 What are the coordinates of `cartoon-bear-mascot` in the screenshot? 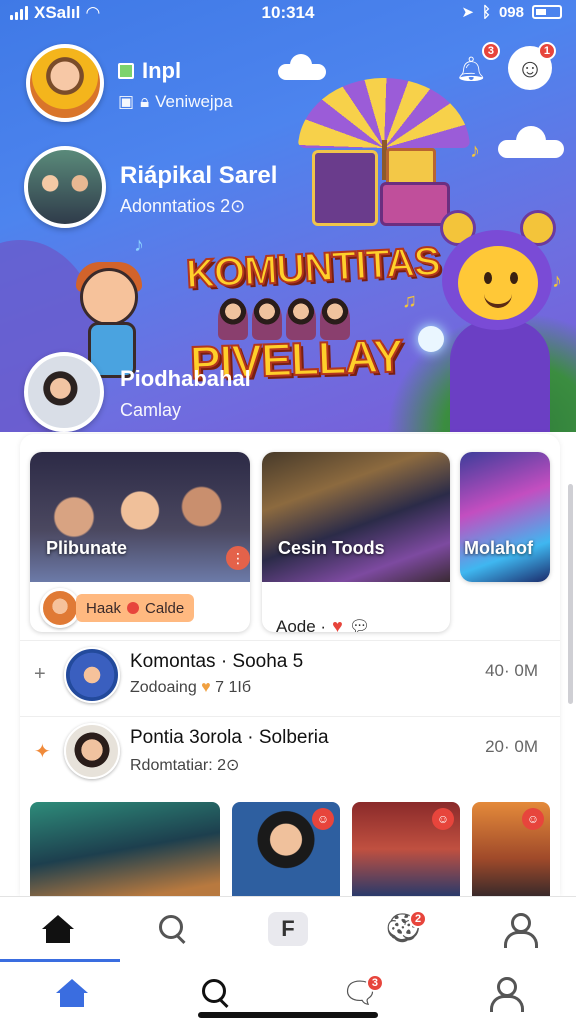 It's located at (496, 319).